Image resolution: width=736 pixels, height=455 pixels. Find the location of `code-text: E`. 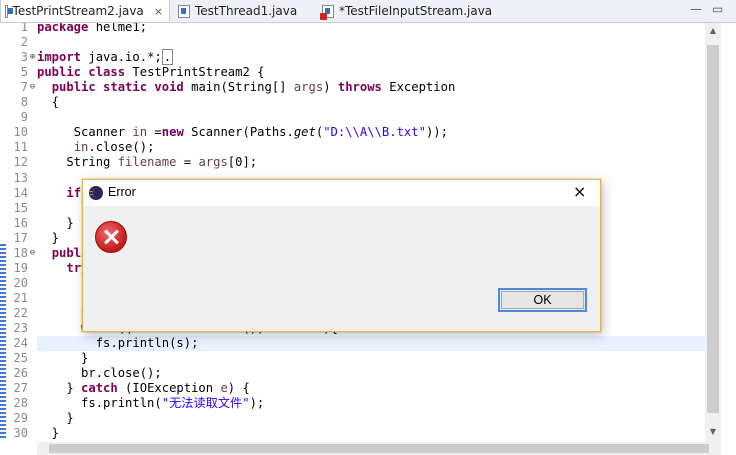

code-text: E is located at coordinates (63, 283).